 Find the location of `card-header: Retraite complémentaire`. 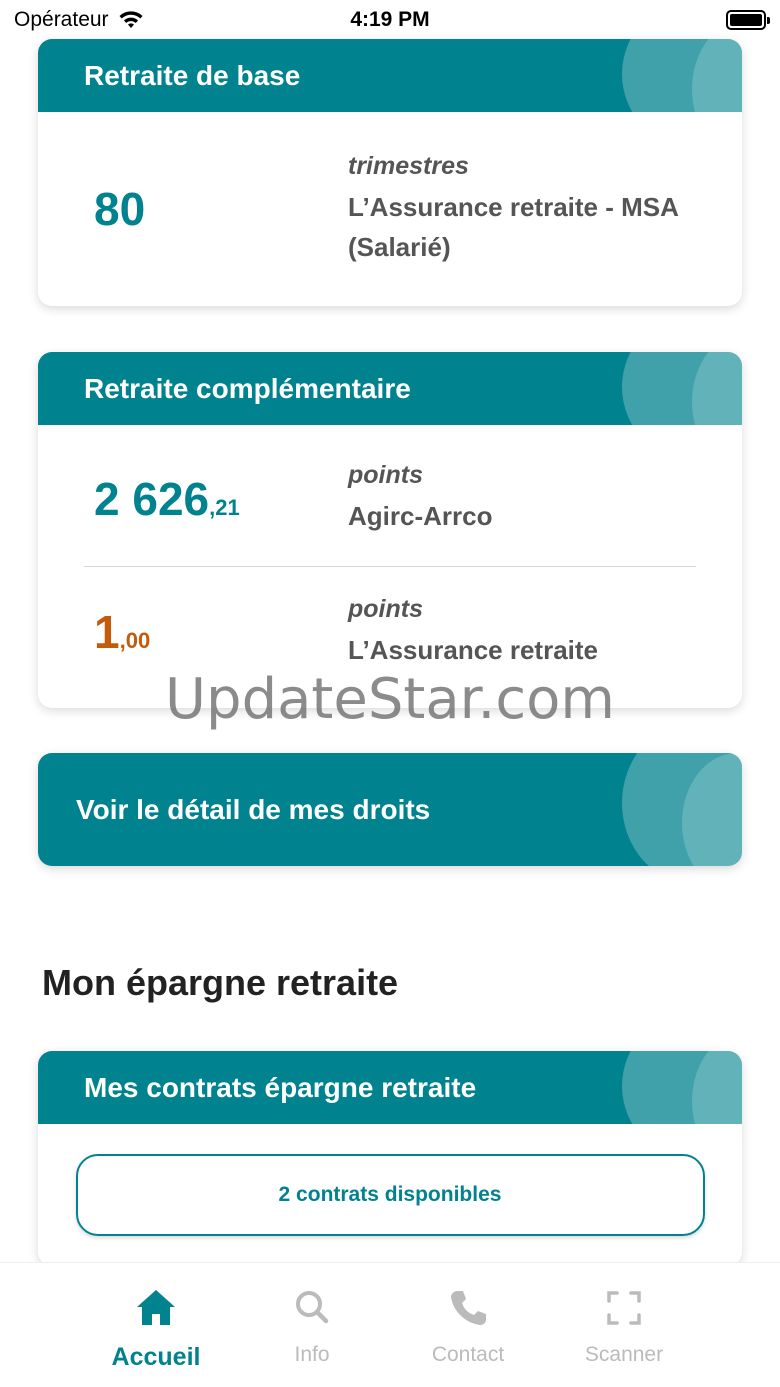

card-header: Retraite complémentaire is located at coordinates (390, 388).